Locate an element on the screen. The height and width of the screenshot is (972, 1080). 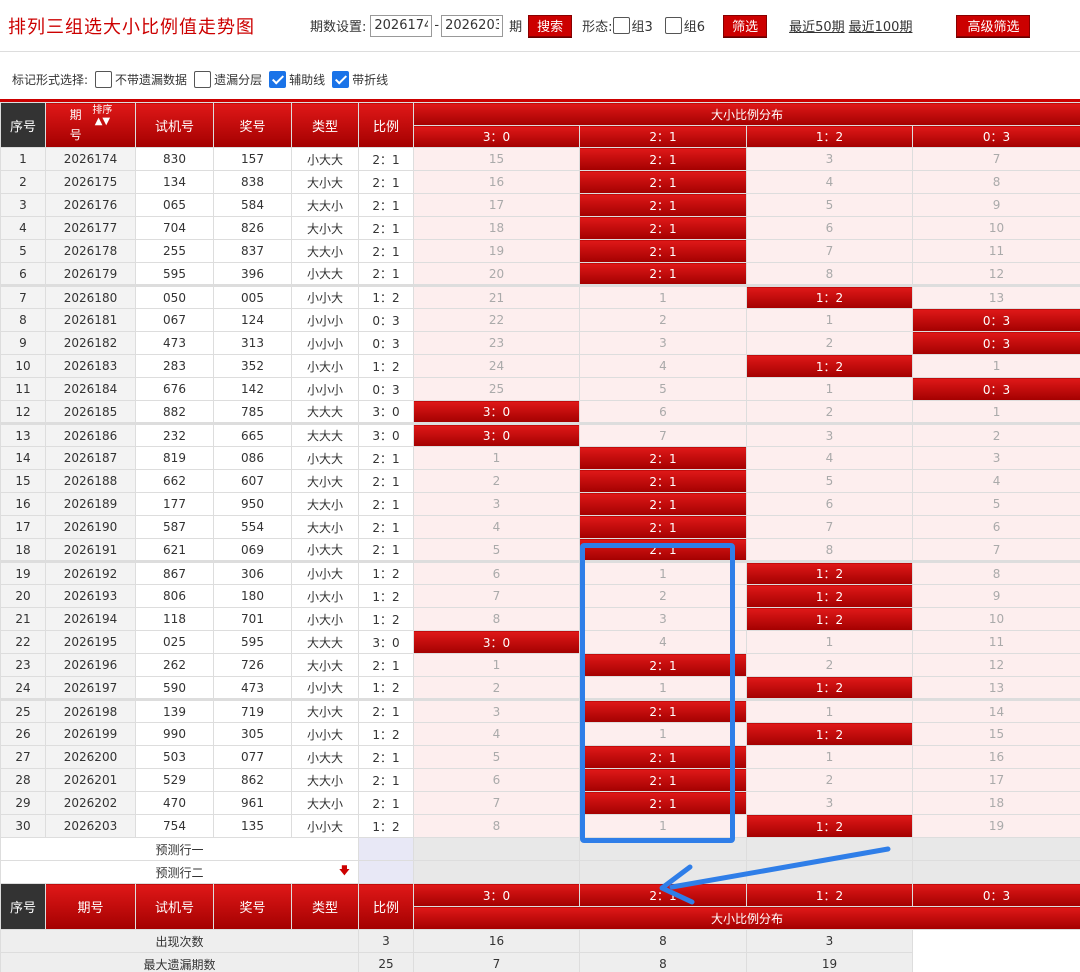
table-row: 25 2026198 139 719 大小大 2：1 3 2：1 1 14 is located at coordinates (540, 710).